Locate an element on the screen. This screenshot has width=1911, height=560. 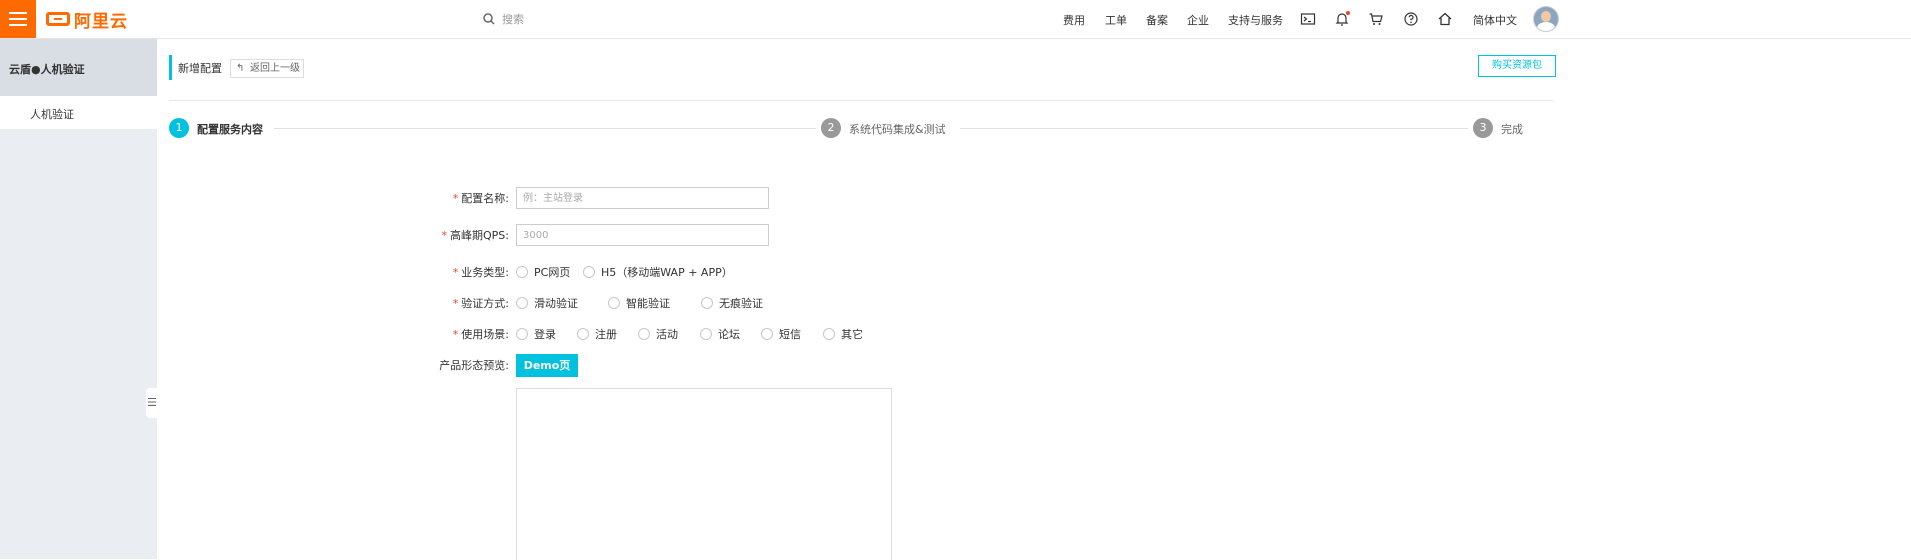
header-divider is located at coordinates (861, 100).